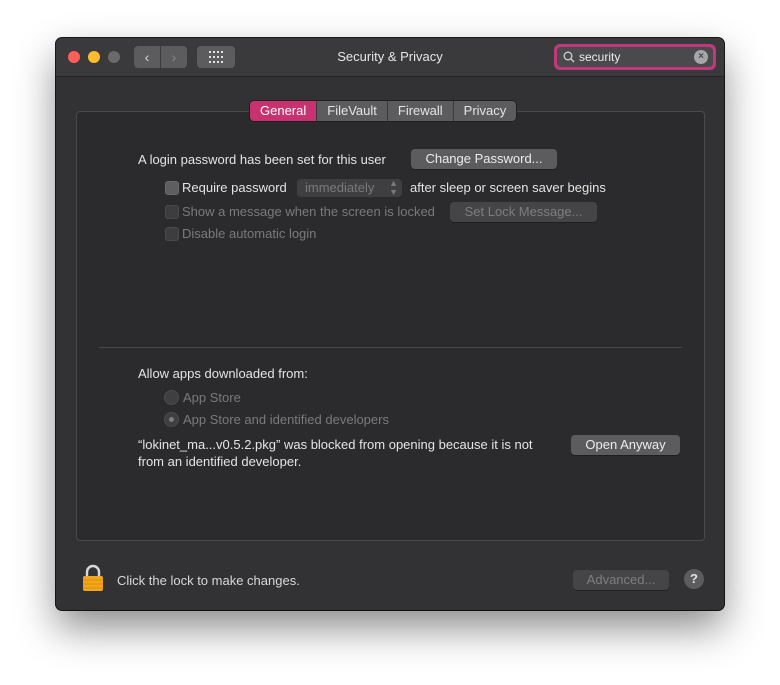 The width and height of the screenshot is (780, 685). Describe the element at coordinates (390, 57) in the screenshot. I see `title-bar: ‹ › Security & Privacy ×` at that location.